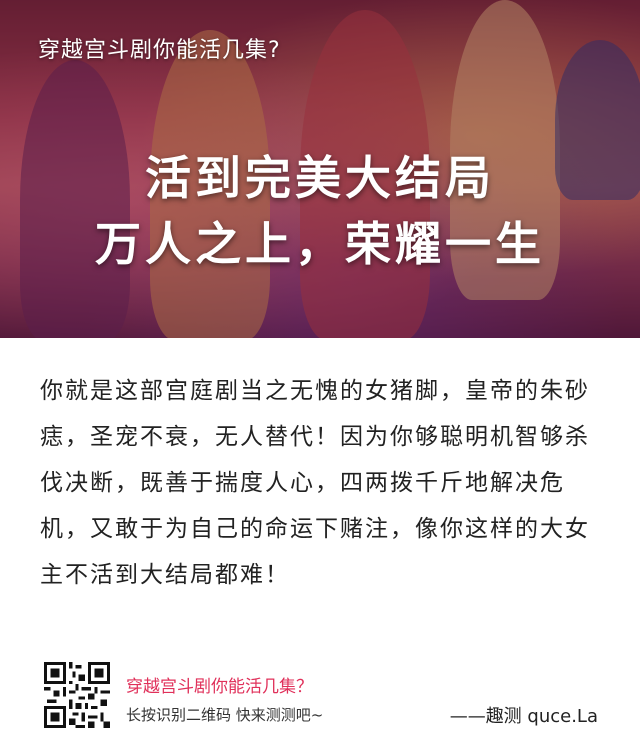  Describe the element at coordinates (524, 715) in the screenshot. I see `footer-brand: ——趣测 quce.La` at that location.